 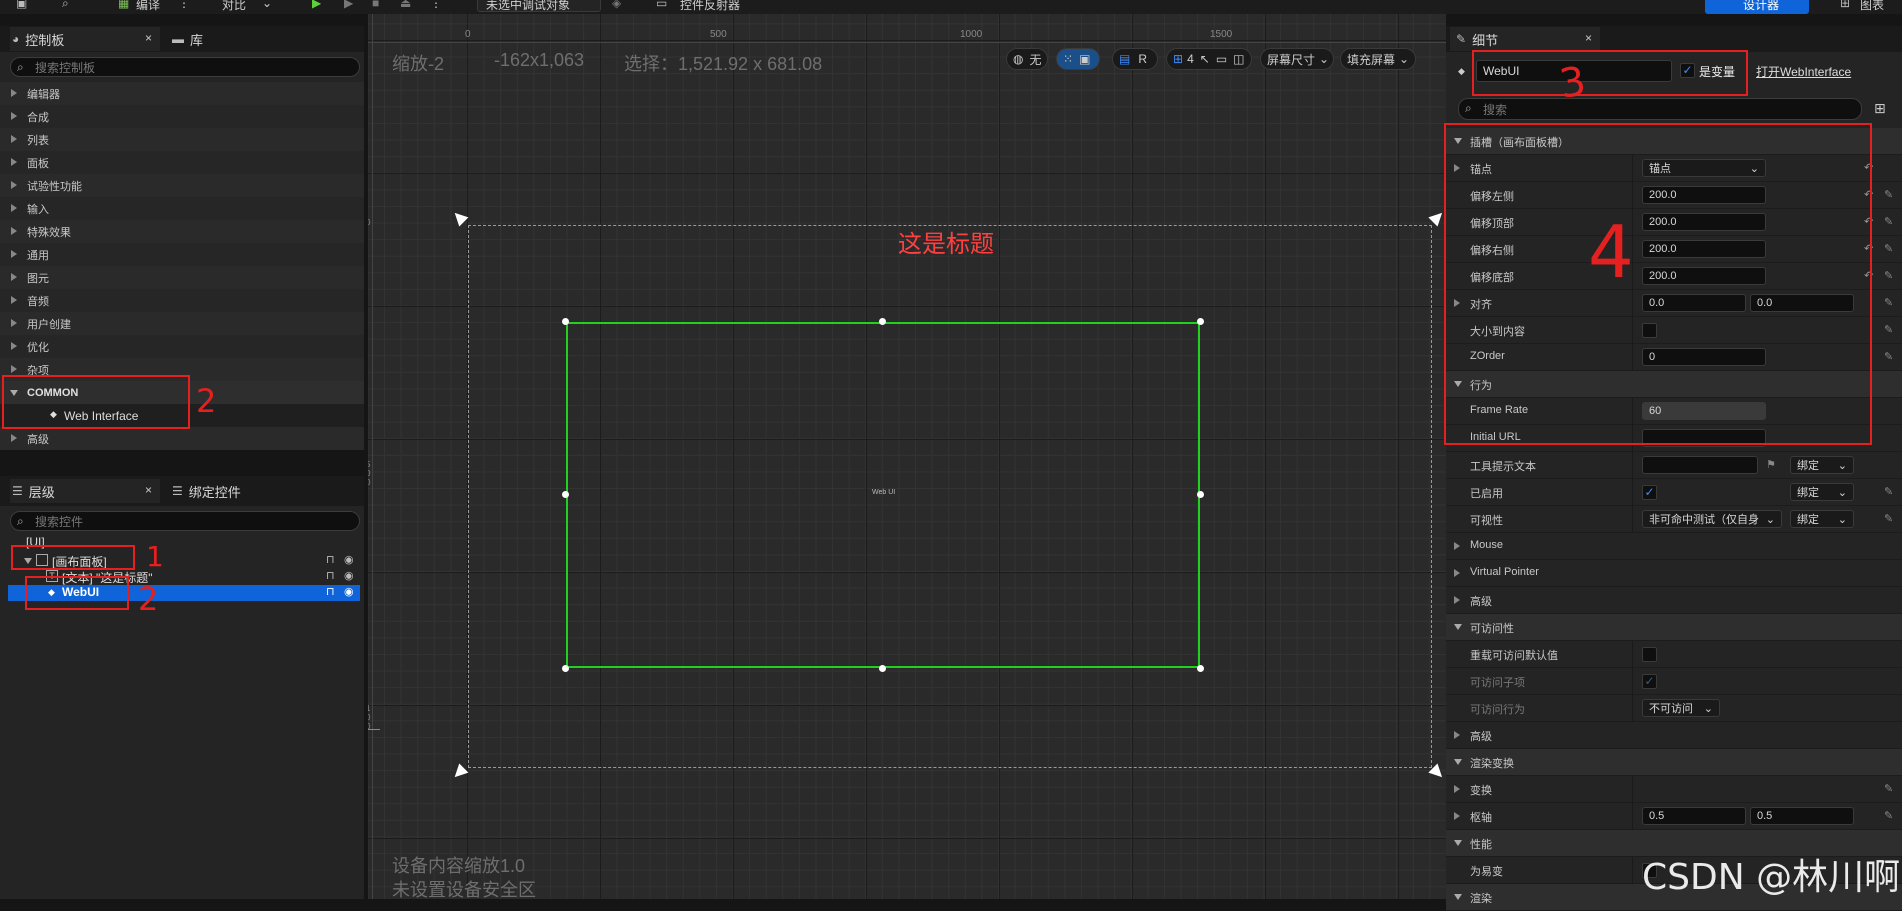 I want to click on prop-transform: 变换 ✎, so click(x=1674, y=789).